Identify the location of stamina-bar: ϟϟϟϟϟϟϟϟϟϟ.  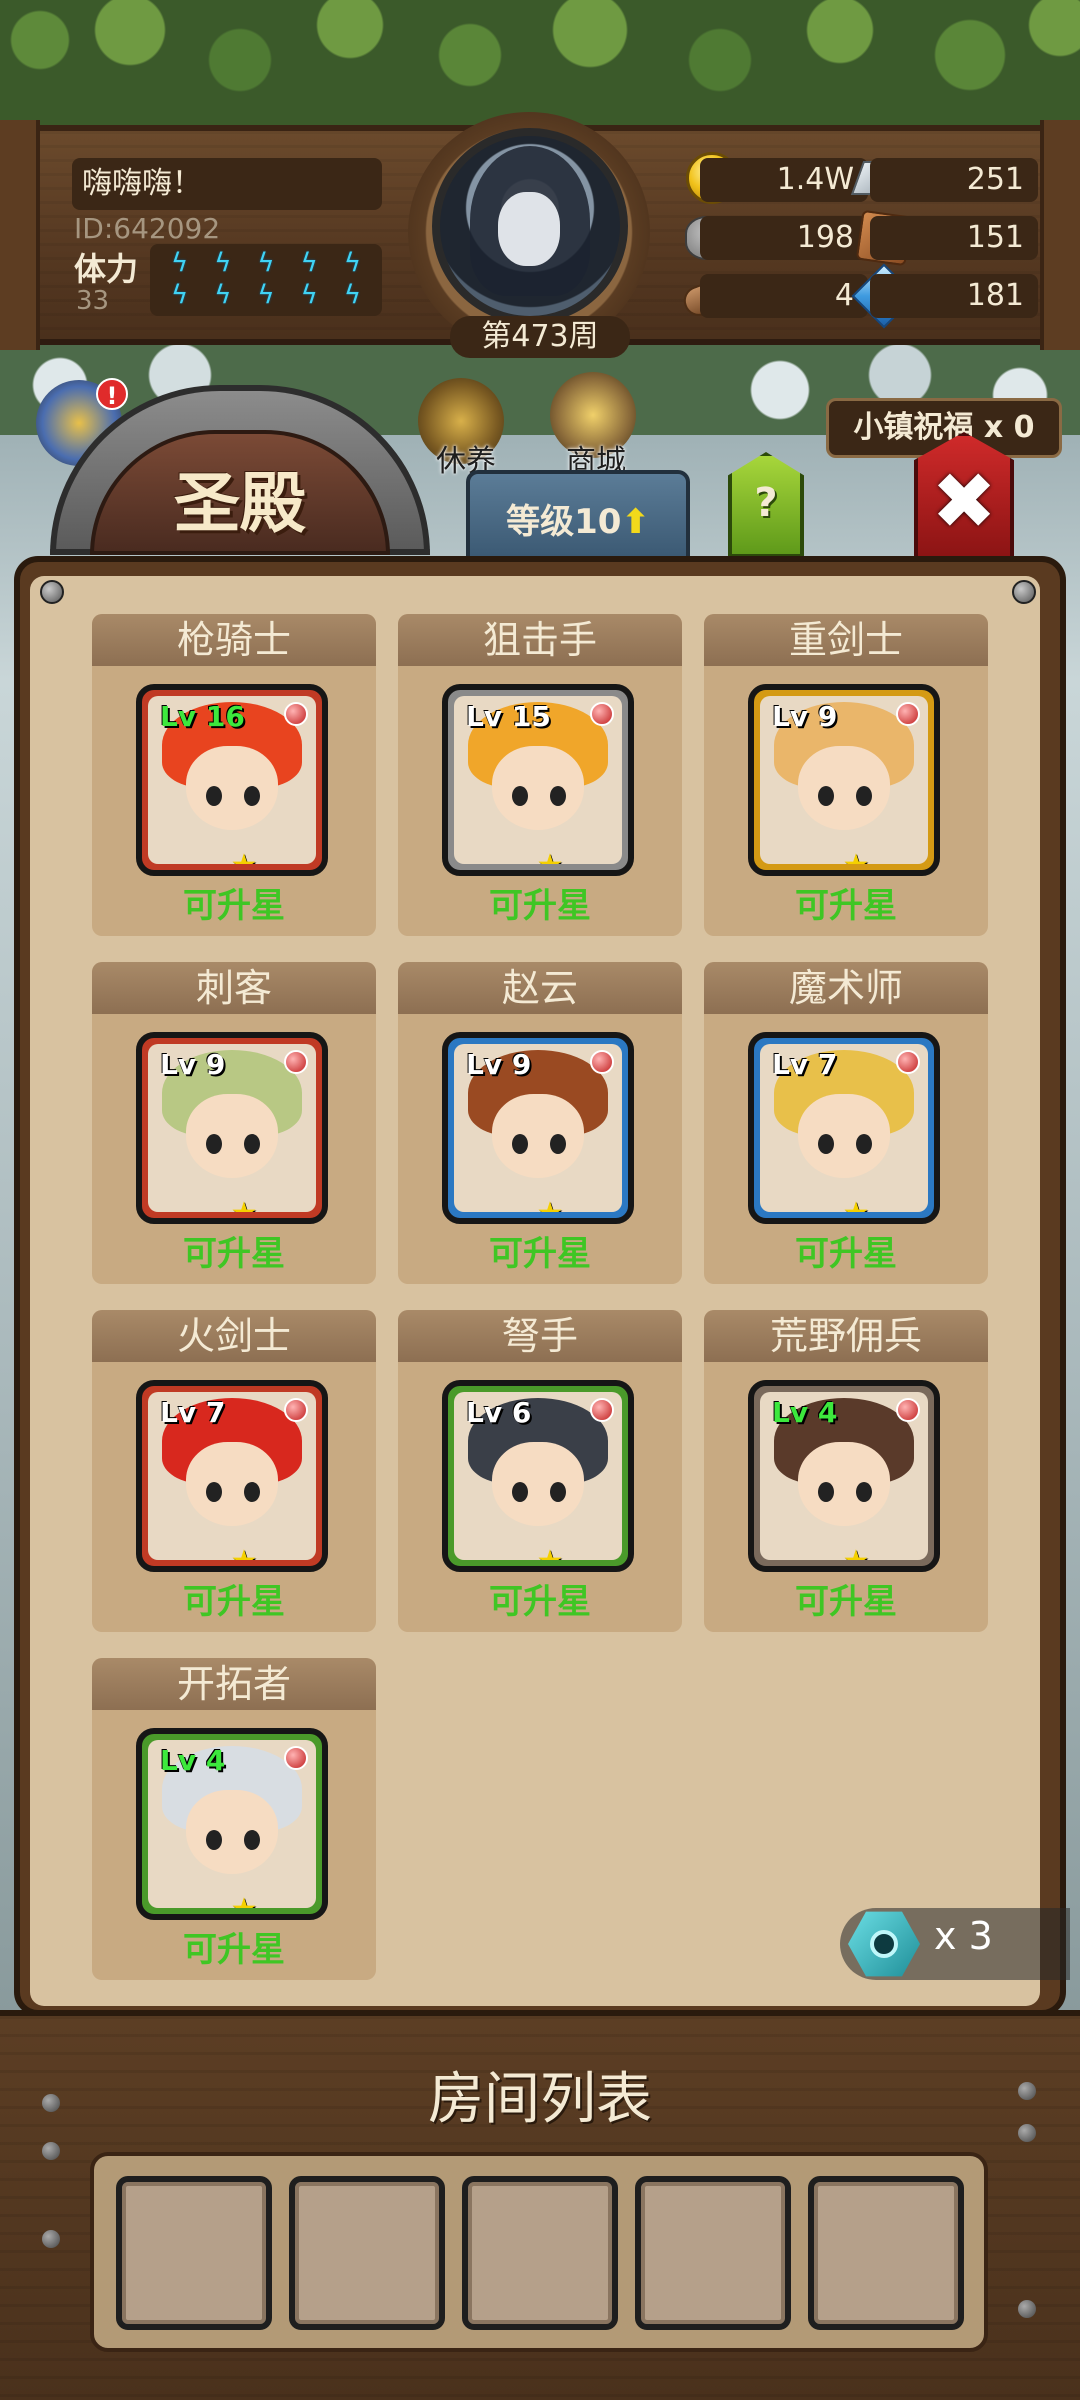
(266, 280).